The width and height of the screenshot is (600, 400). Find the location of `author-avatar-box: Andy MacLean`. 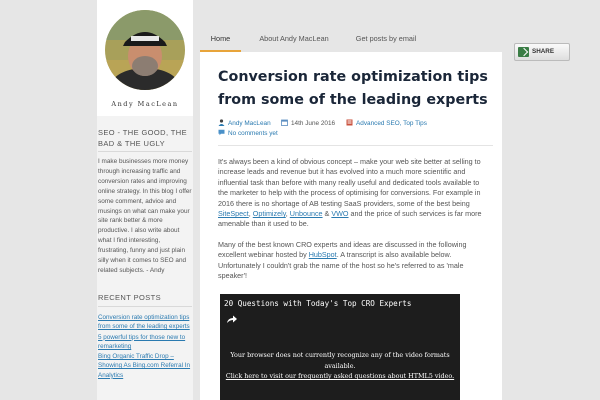

author-avatar-box: Andy MacLean is located at coordinates (145, 58).